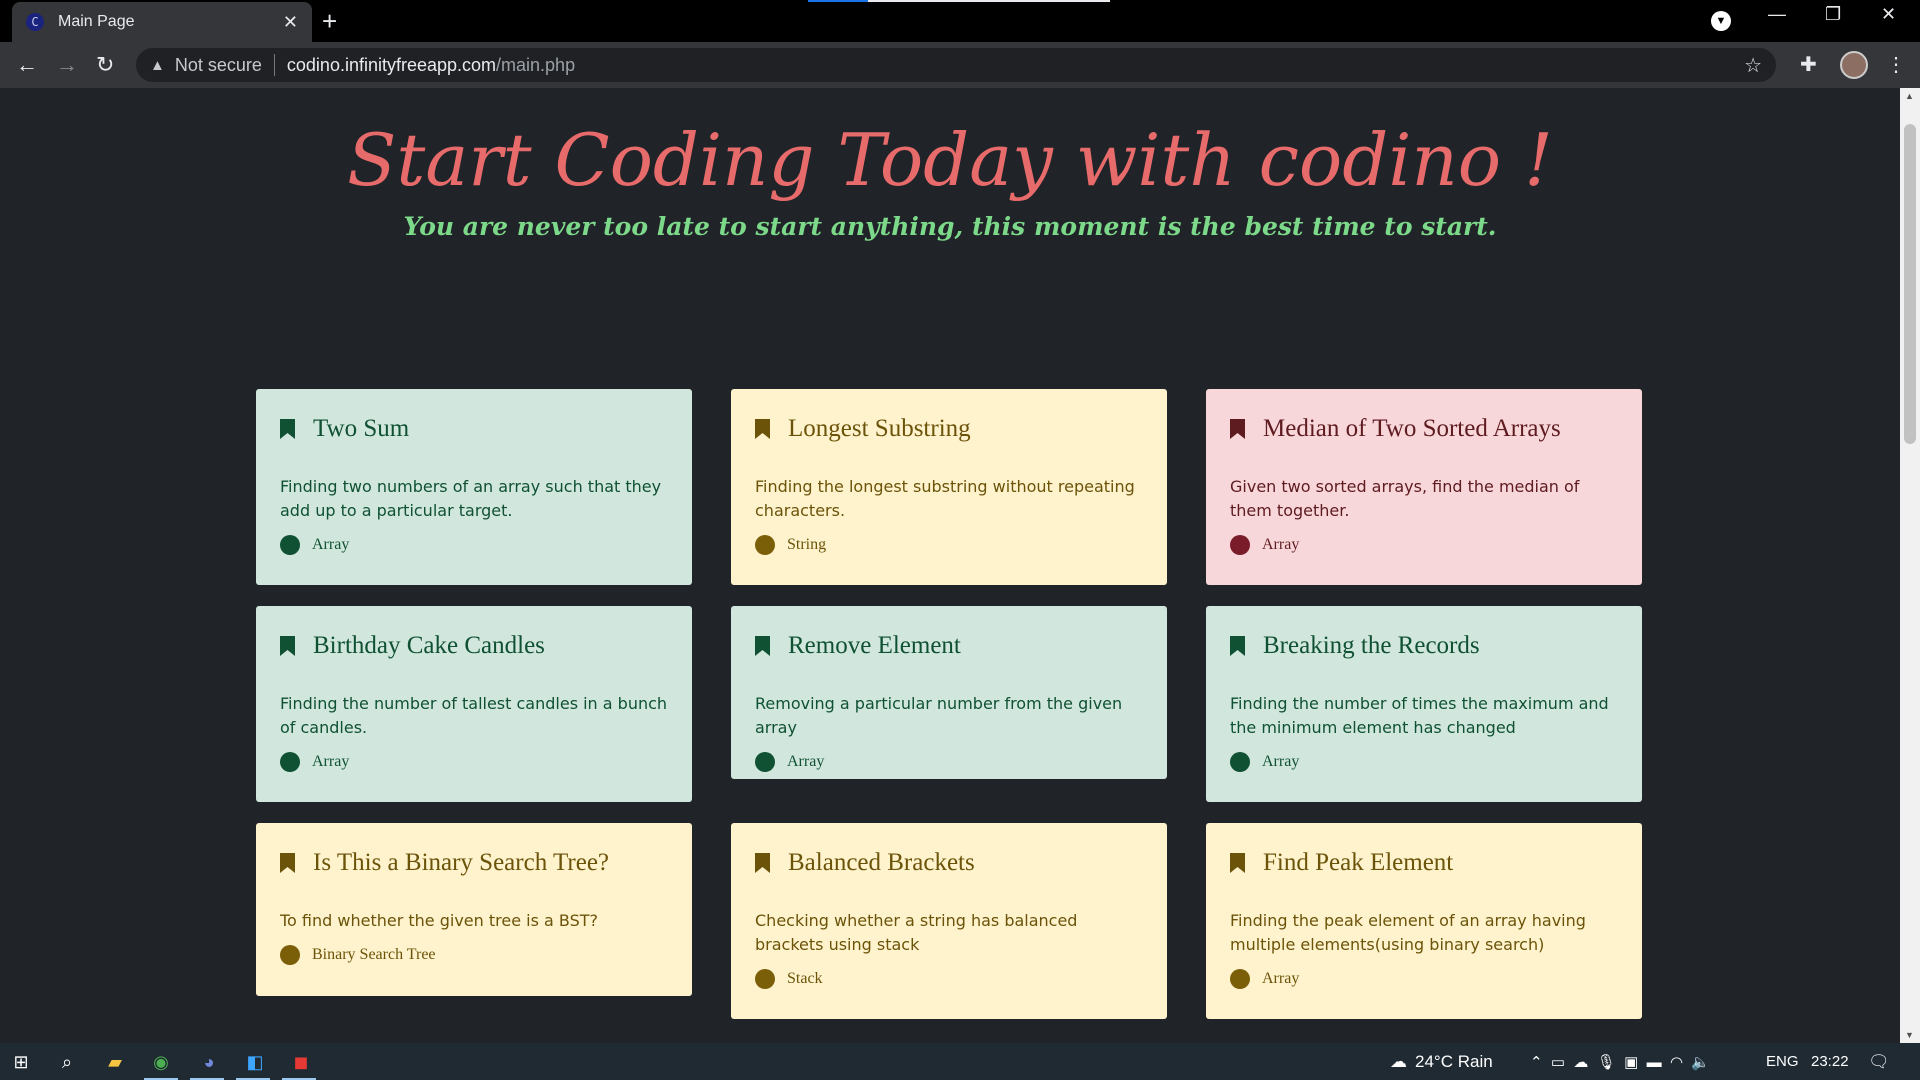  What do you see at coordinates (96, 21) in the screenshot?
I see `tab-title: Main Page` at bounding box center [96, 21].